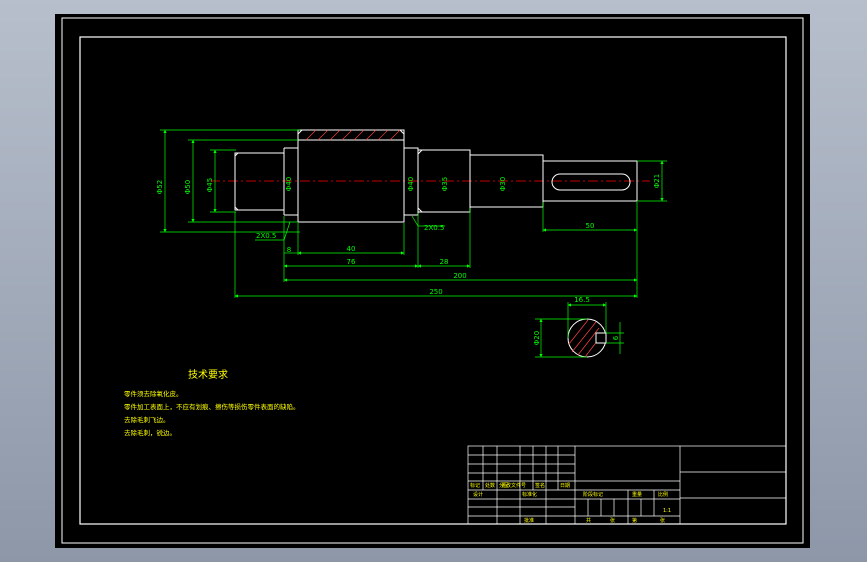 The height and width of the screenshot is (562, 867). What do you see at coordinates (503, 184) in the screenshot?
I see `dim-d7: Φ30` at bounding box center [503, 184].